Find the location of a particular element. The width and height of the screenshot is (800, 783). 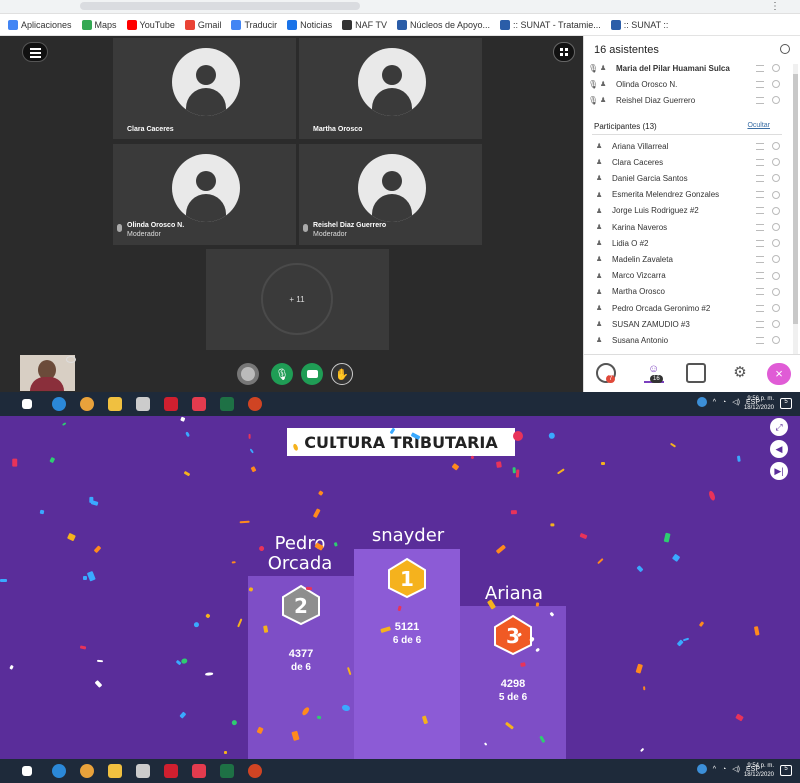

moderator-row: 🎙 ♟ Olinda Orosco N. is located at coordinates (689, 84).